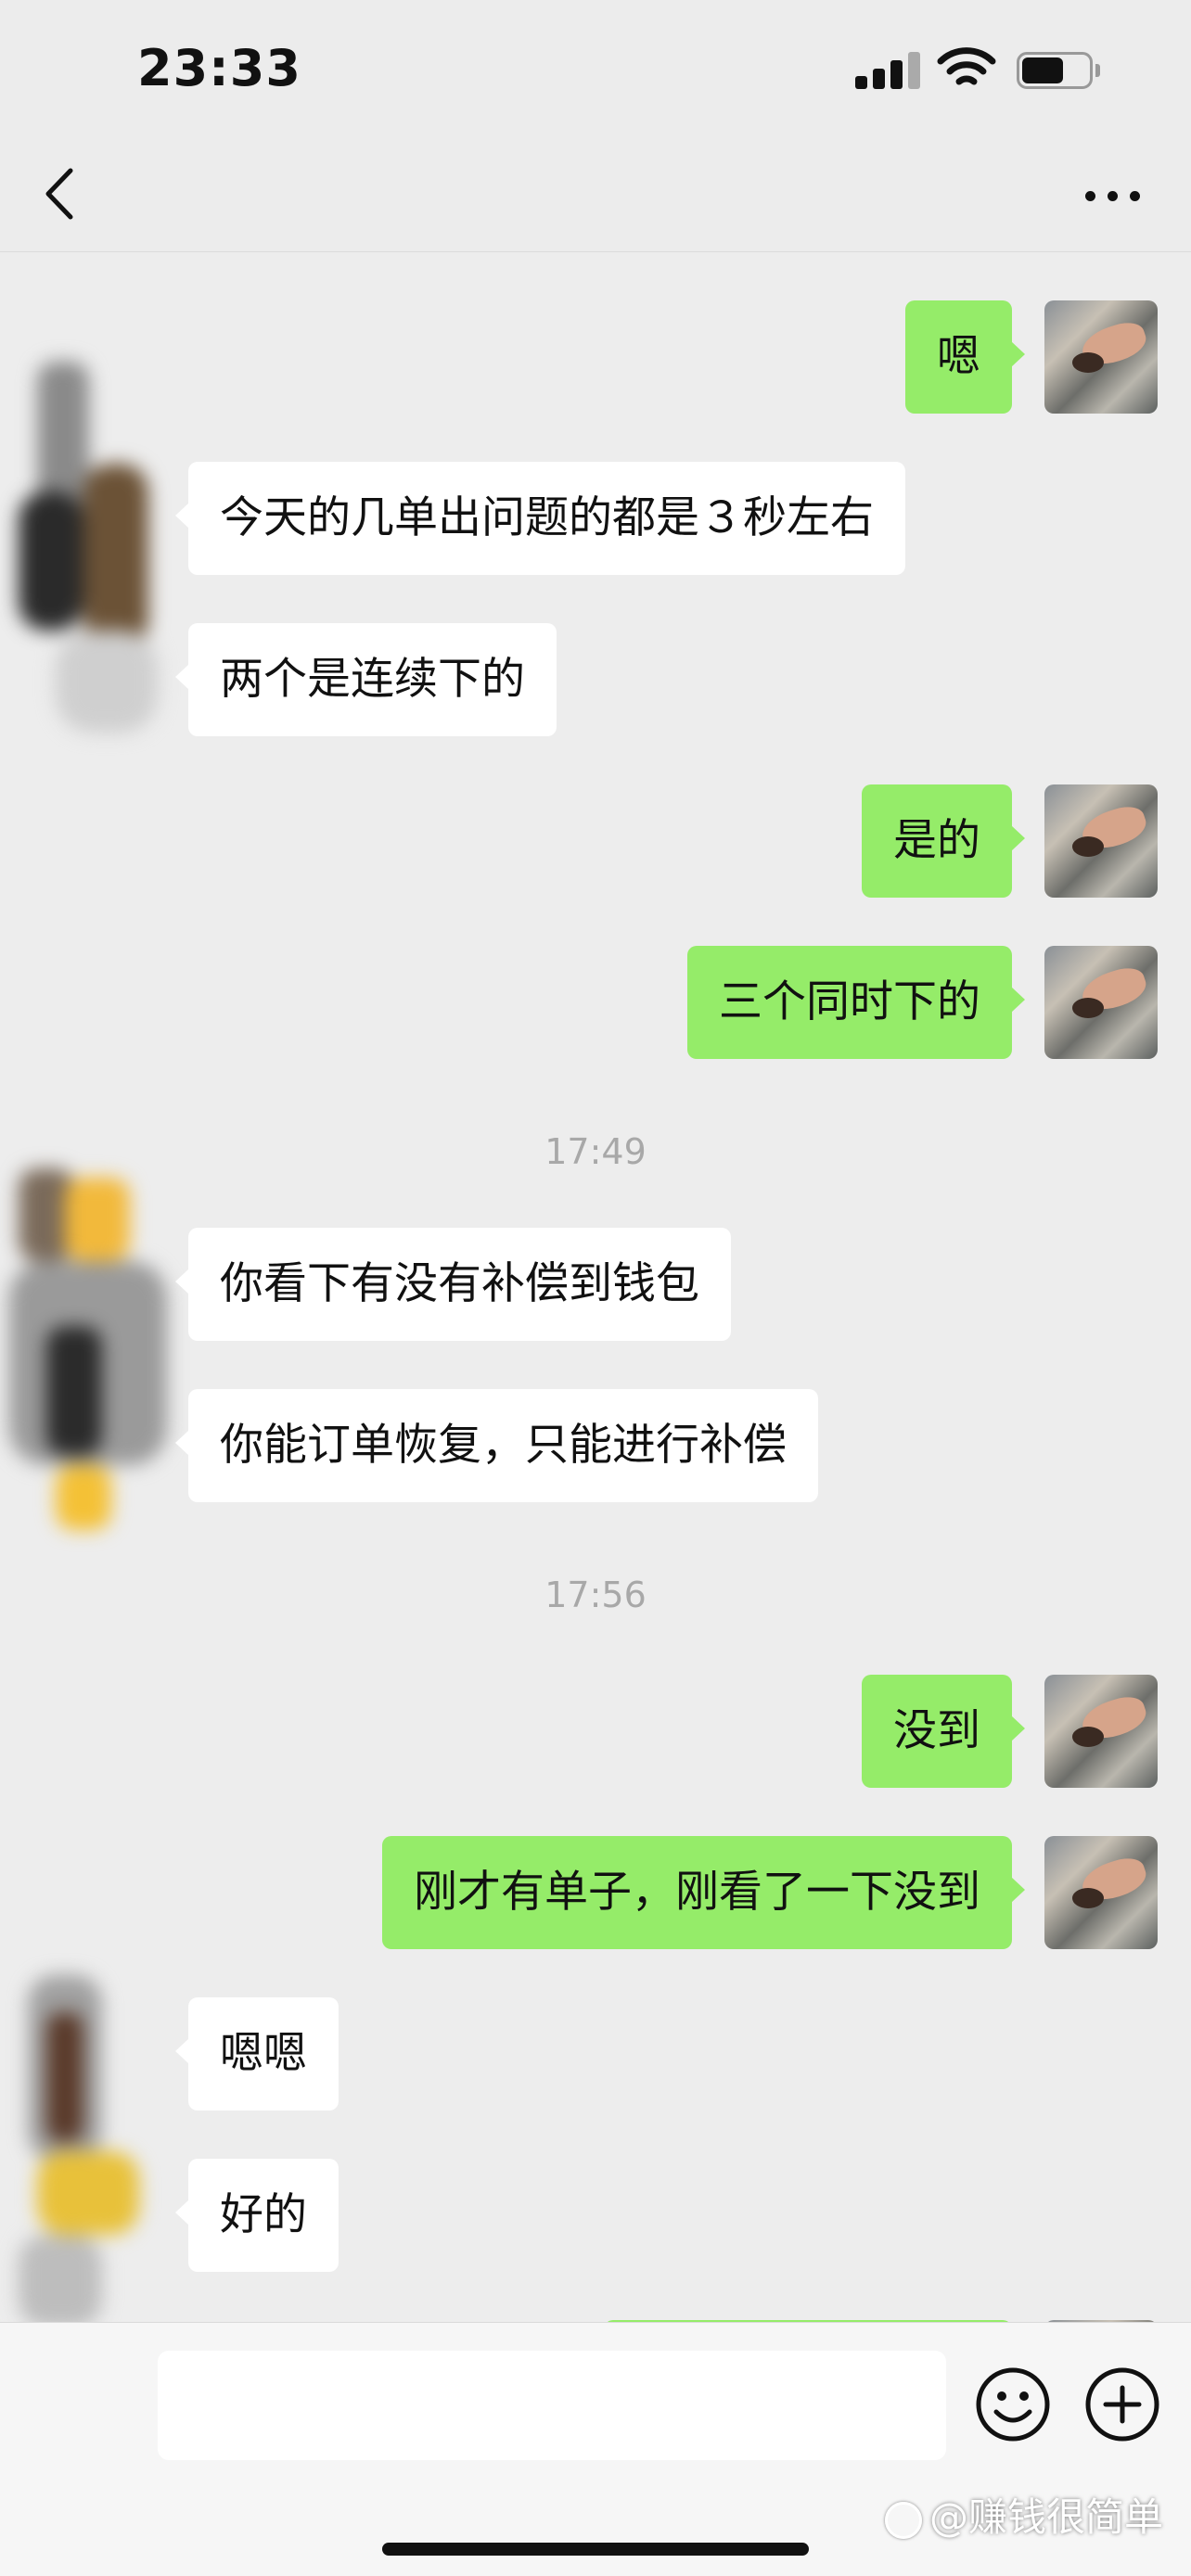 This screenshot has height=2576, width=1191. I want to click on message-bubble-incoming: 今天的几单出问题的都是３秒左右, so click(540, 518).